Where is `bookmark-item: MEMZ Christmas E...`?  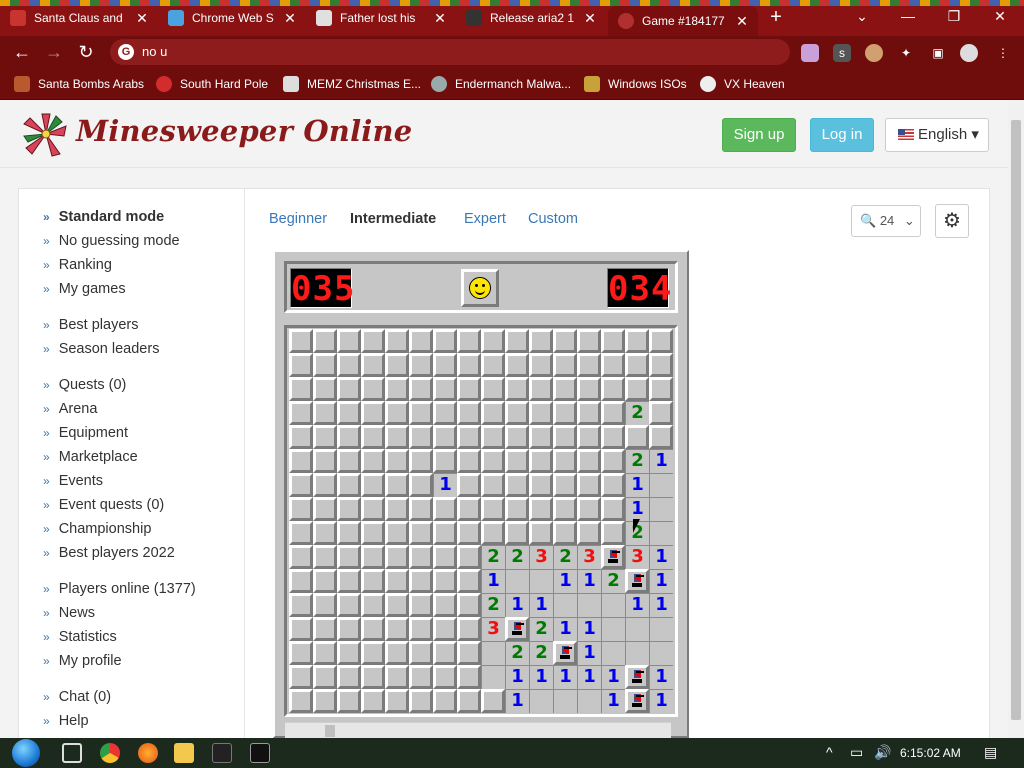 bookmark-item: MEMZ Christmas E... is located at coordinates (352, 84).